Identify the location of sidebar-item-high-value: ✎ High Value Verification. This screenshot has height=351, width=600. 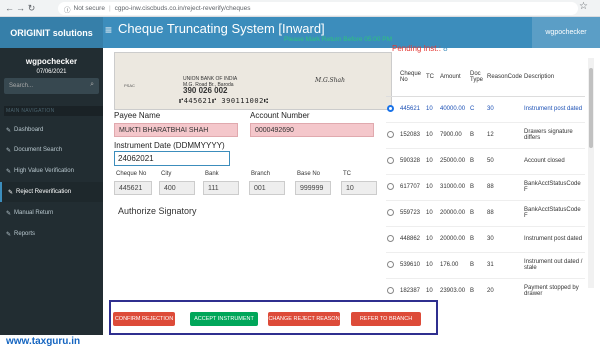
(51, 171).